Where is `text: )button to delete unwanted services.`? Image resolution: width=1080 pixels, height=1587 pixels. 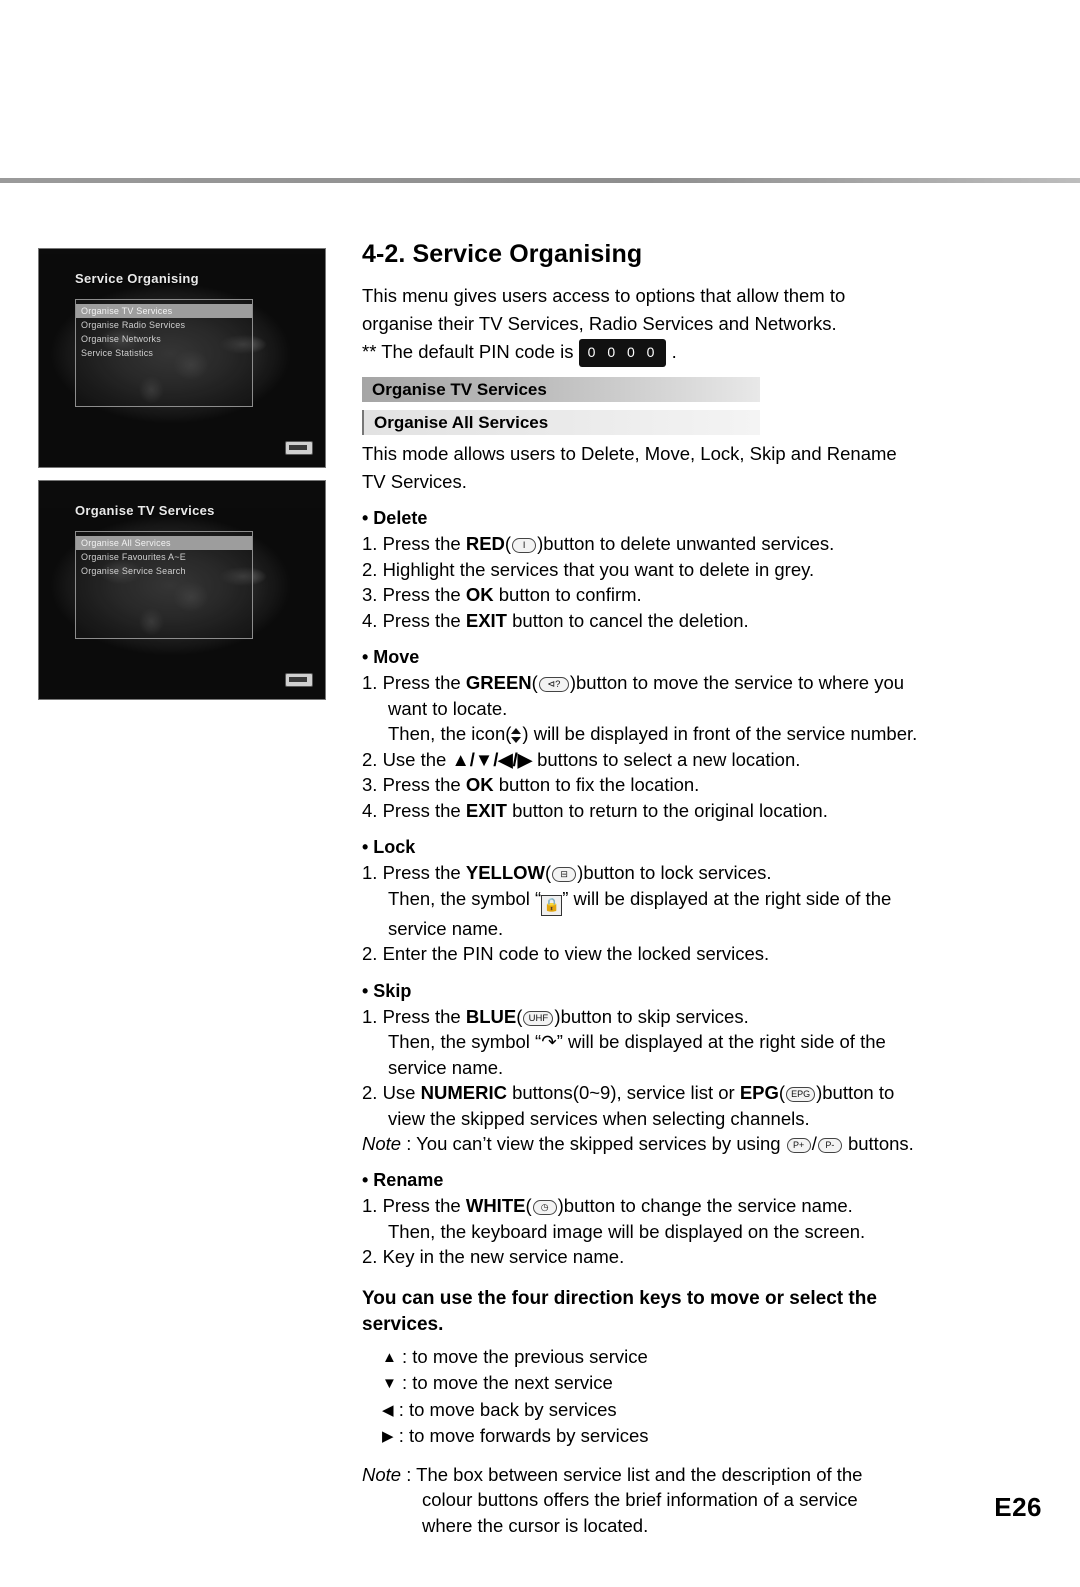 text: )button to delete unwanted services. is located at coordinates (686, 543).